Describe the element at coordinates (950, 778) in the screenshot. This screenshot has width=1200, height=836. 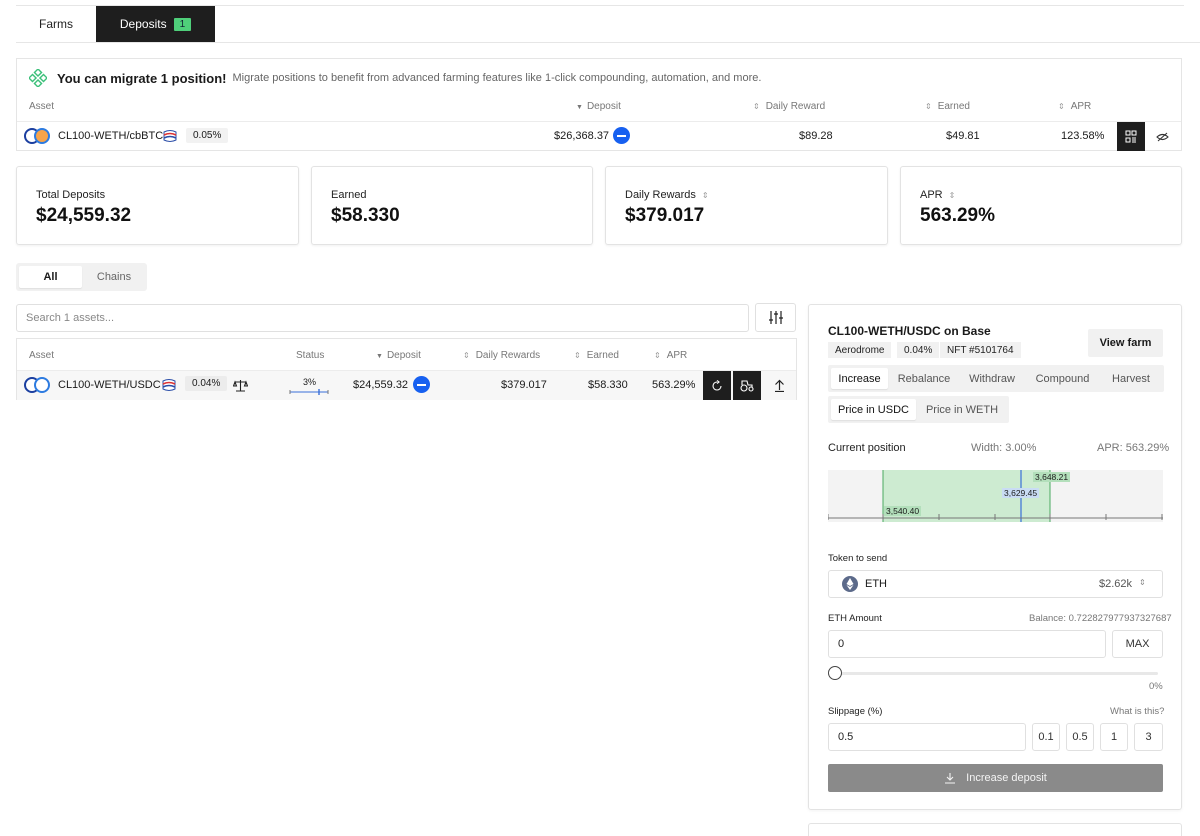
I see `download-icon` at that location.